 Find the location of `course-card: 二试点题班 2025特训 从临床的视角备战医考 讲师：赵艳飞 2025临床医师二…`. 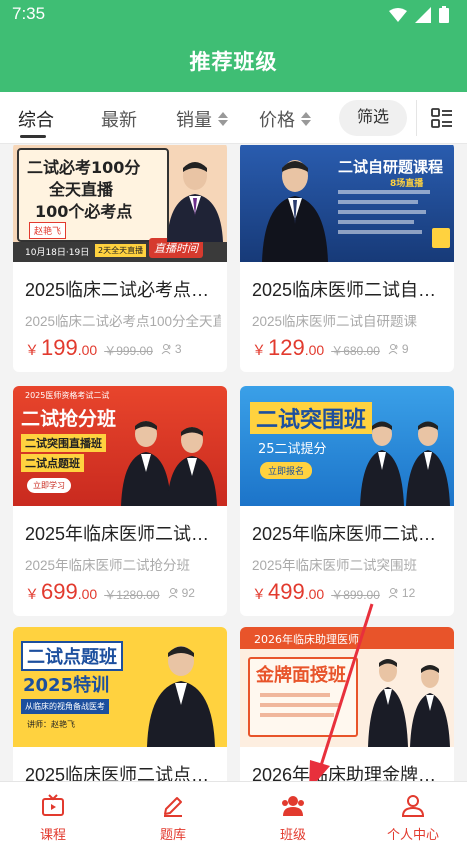

course-card: 二试点题班 2025特训 从临床的视角备战医考 讲师：赵艳飞 2025临床医师二… is located at coordinates (120, 704).